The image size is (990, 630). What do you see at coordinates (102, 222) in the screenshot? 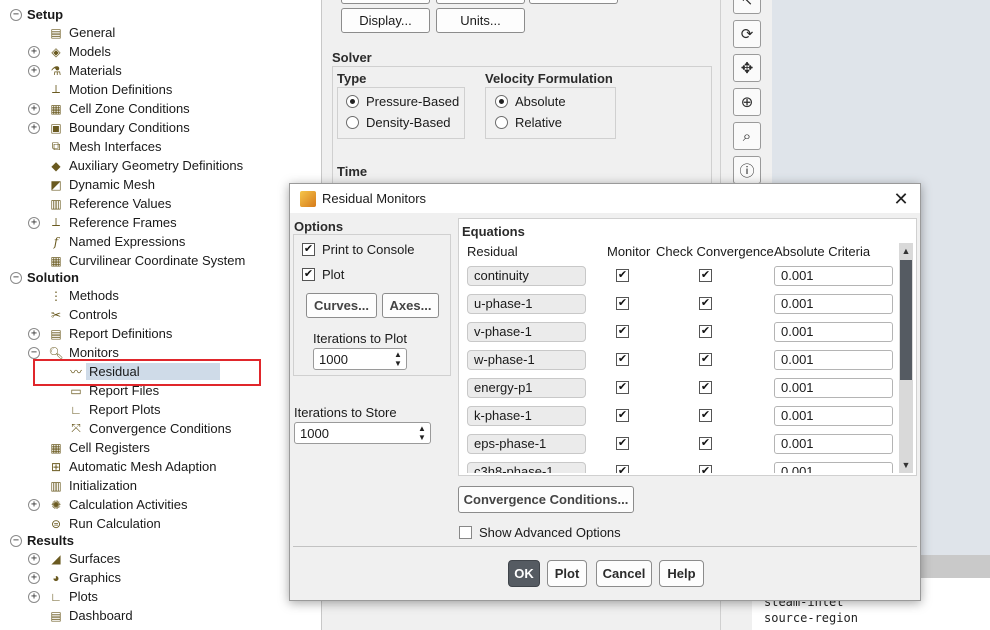
I see `tree-item-reference-frames: + ⟂ Reference Frames` at bounding box center [102, 222].